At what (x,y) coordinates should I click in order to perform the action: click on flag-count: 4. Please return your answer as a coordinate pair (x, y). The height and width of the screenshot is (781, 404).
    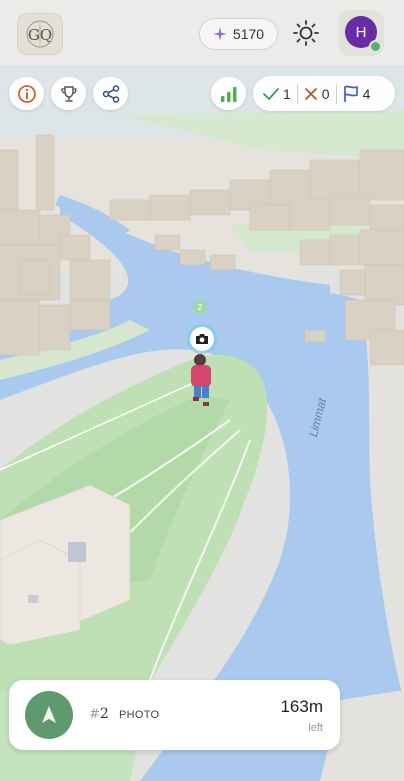
    Looking at the image, I should click on (357, 94).